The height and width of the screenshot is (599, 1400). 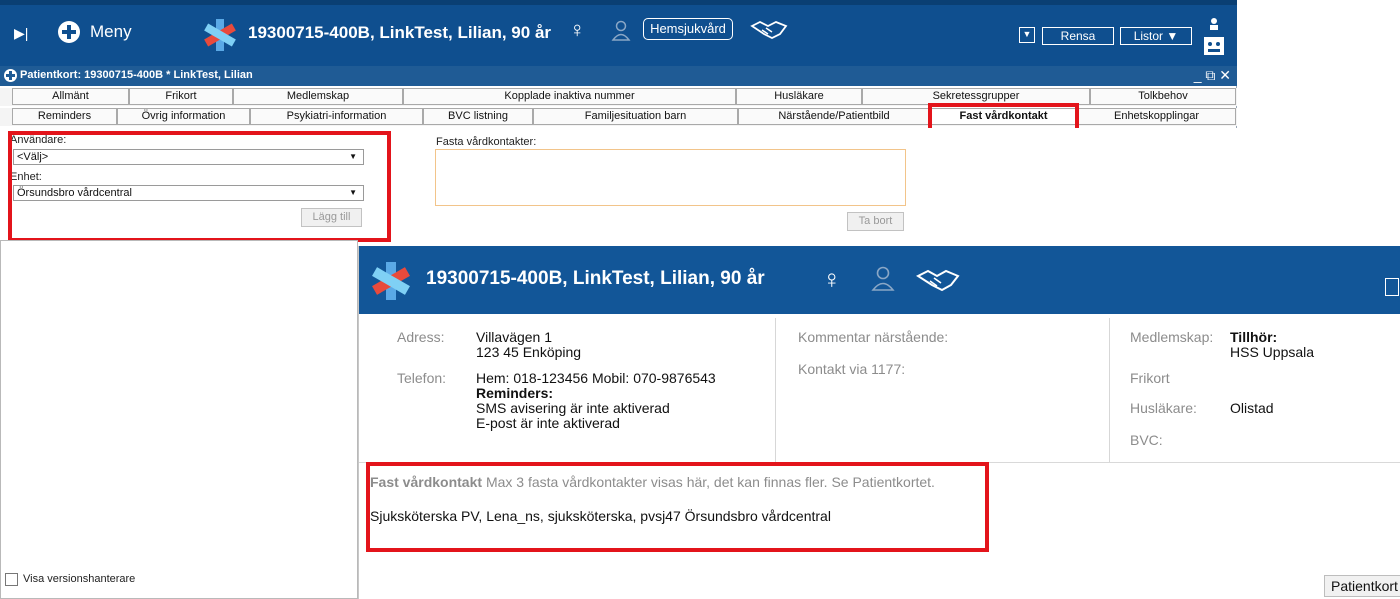 What do you see at coordinates (111, 32) in the screenshot?
I see `menu-label: Meny` at bounding box center [111, 32].